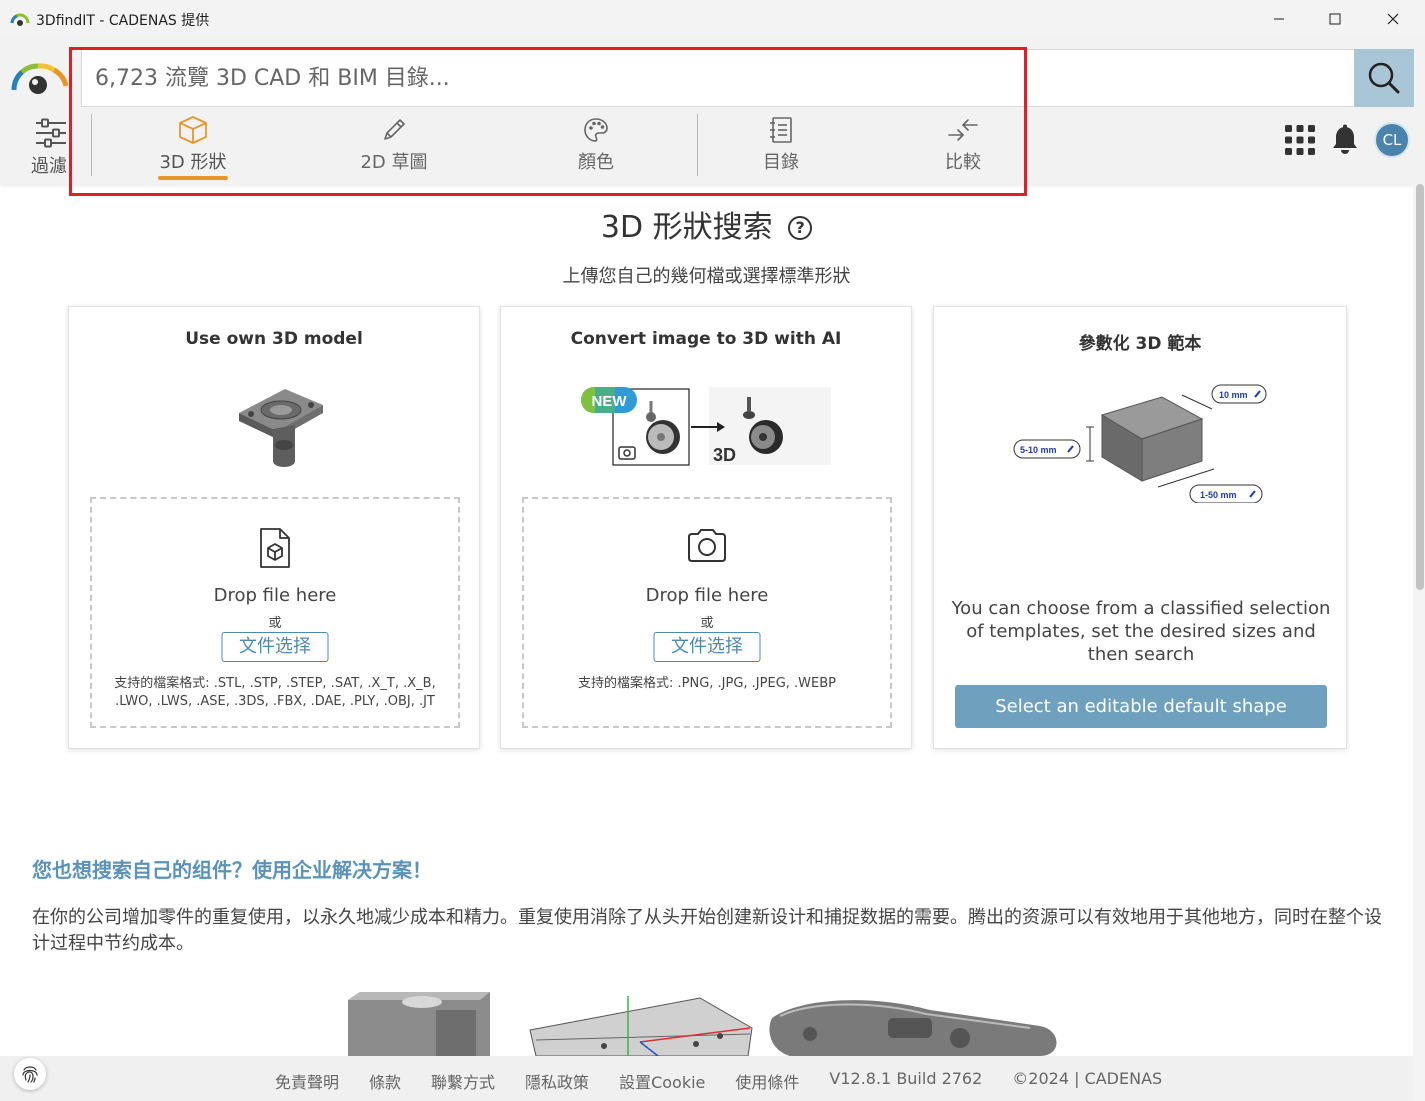 The width and height of the screenshot is (1425, 1101). I want to click on 3d-label: 3D, so click(724, 455).